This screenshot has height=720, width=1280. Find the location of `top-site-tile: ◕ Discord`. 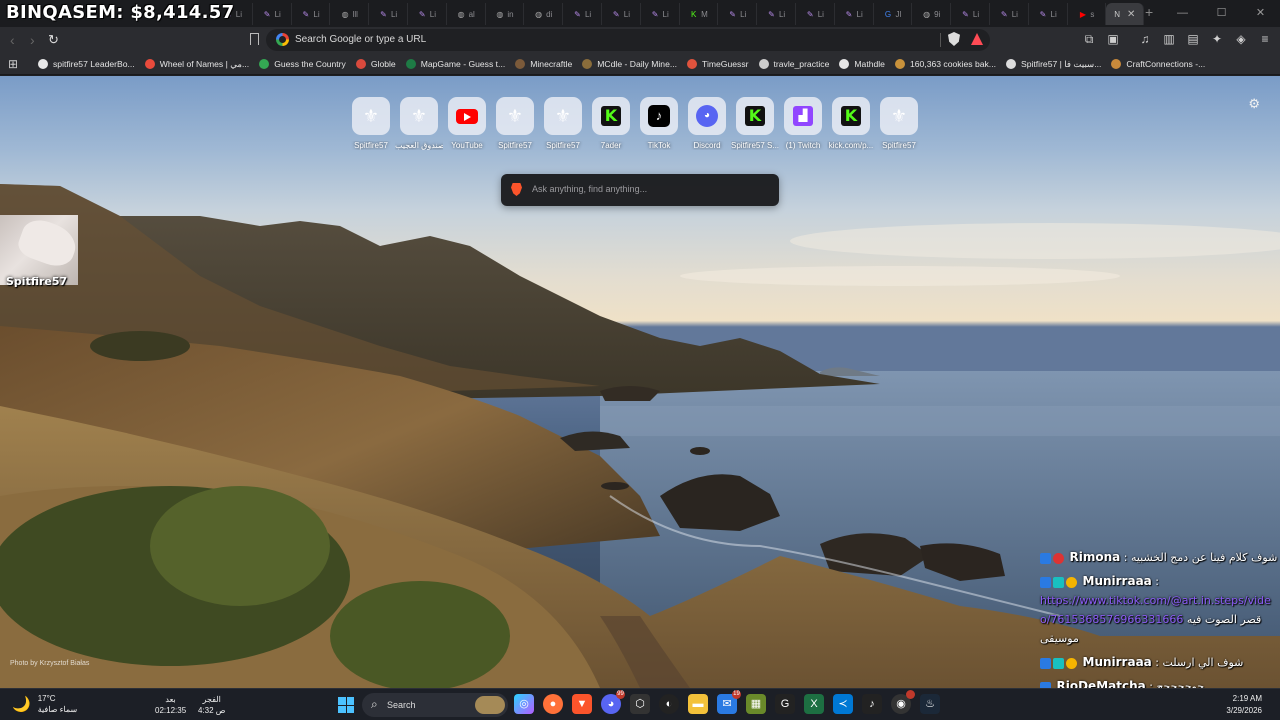

top-site-tile: ◕ Discord is located at coordinates (707, 123).